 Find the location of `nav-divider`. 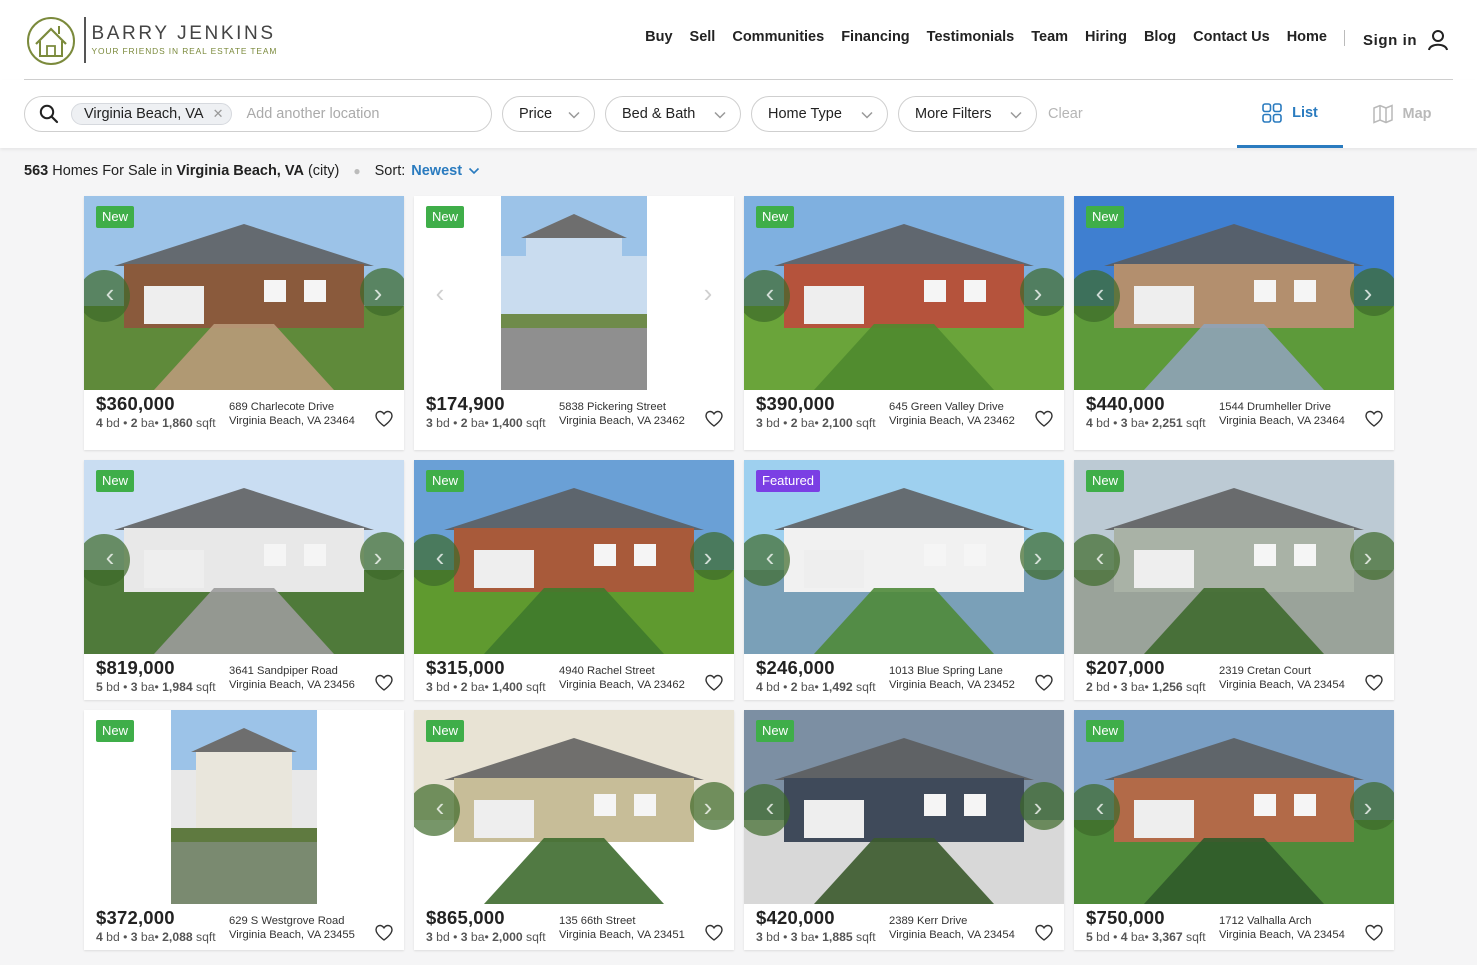

nav-divider is located at coordinates (1344, 38).